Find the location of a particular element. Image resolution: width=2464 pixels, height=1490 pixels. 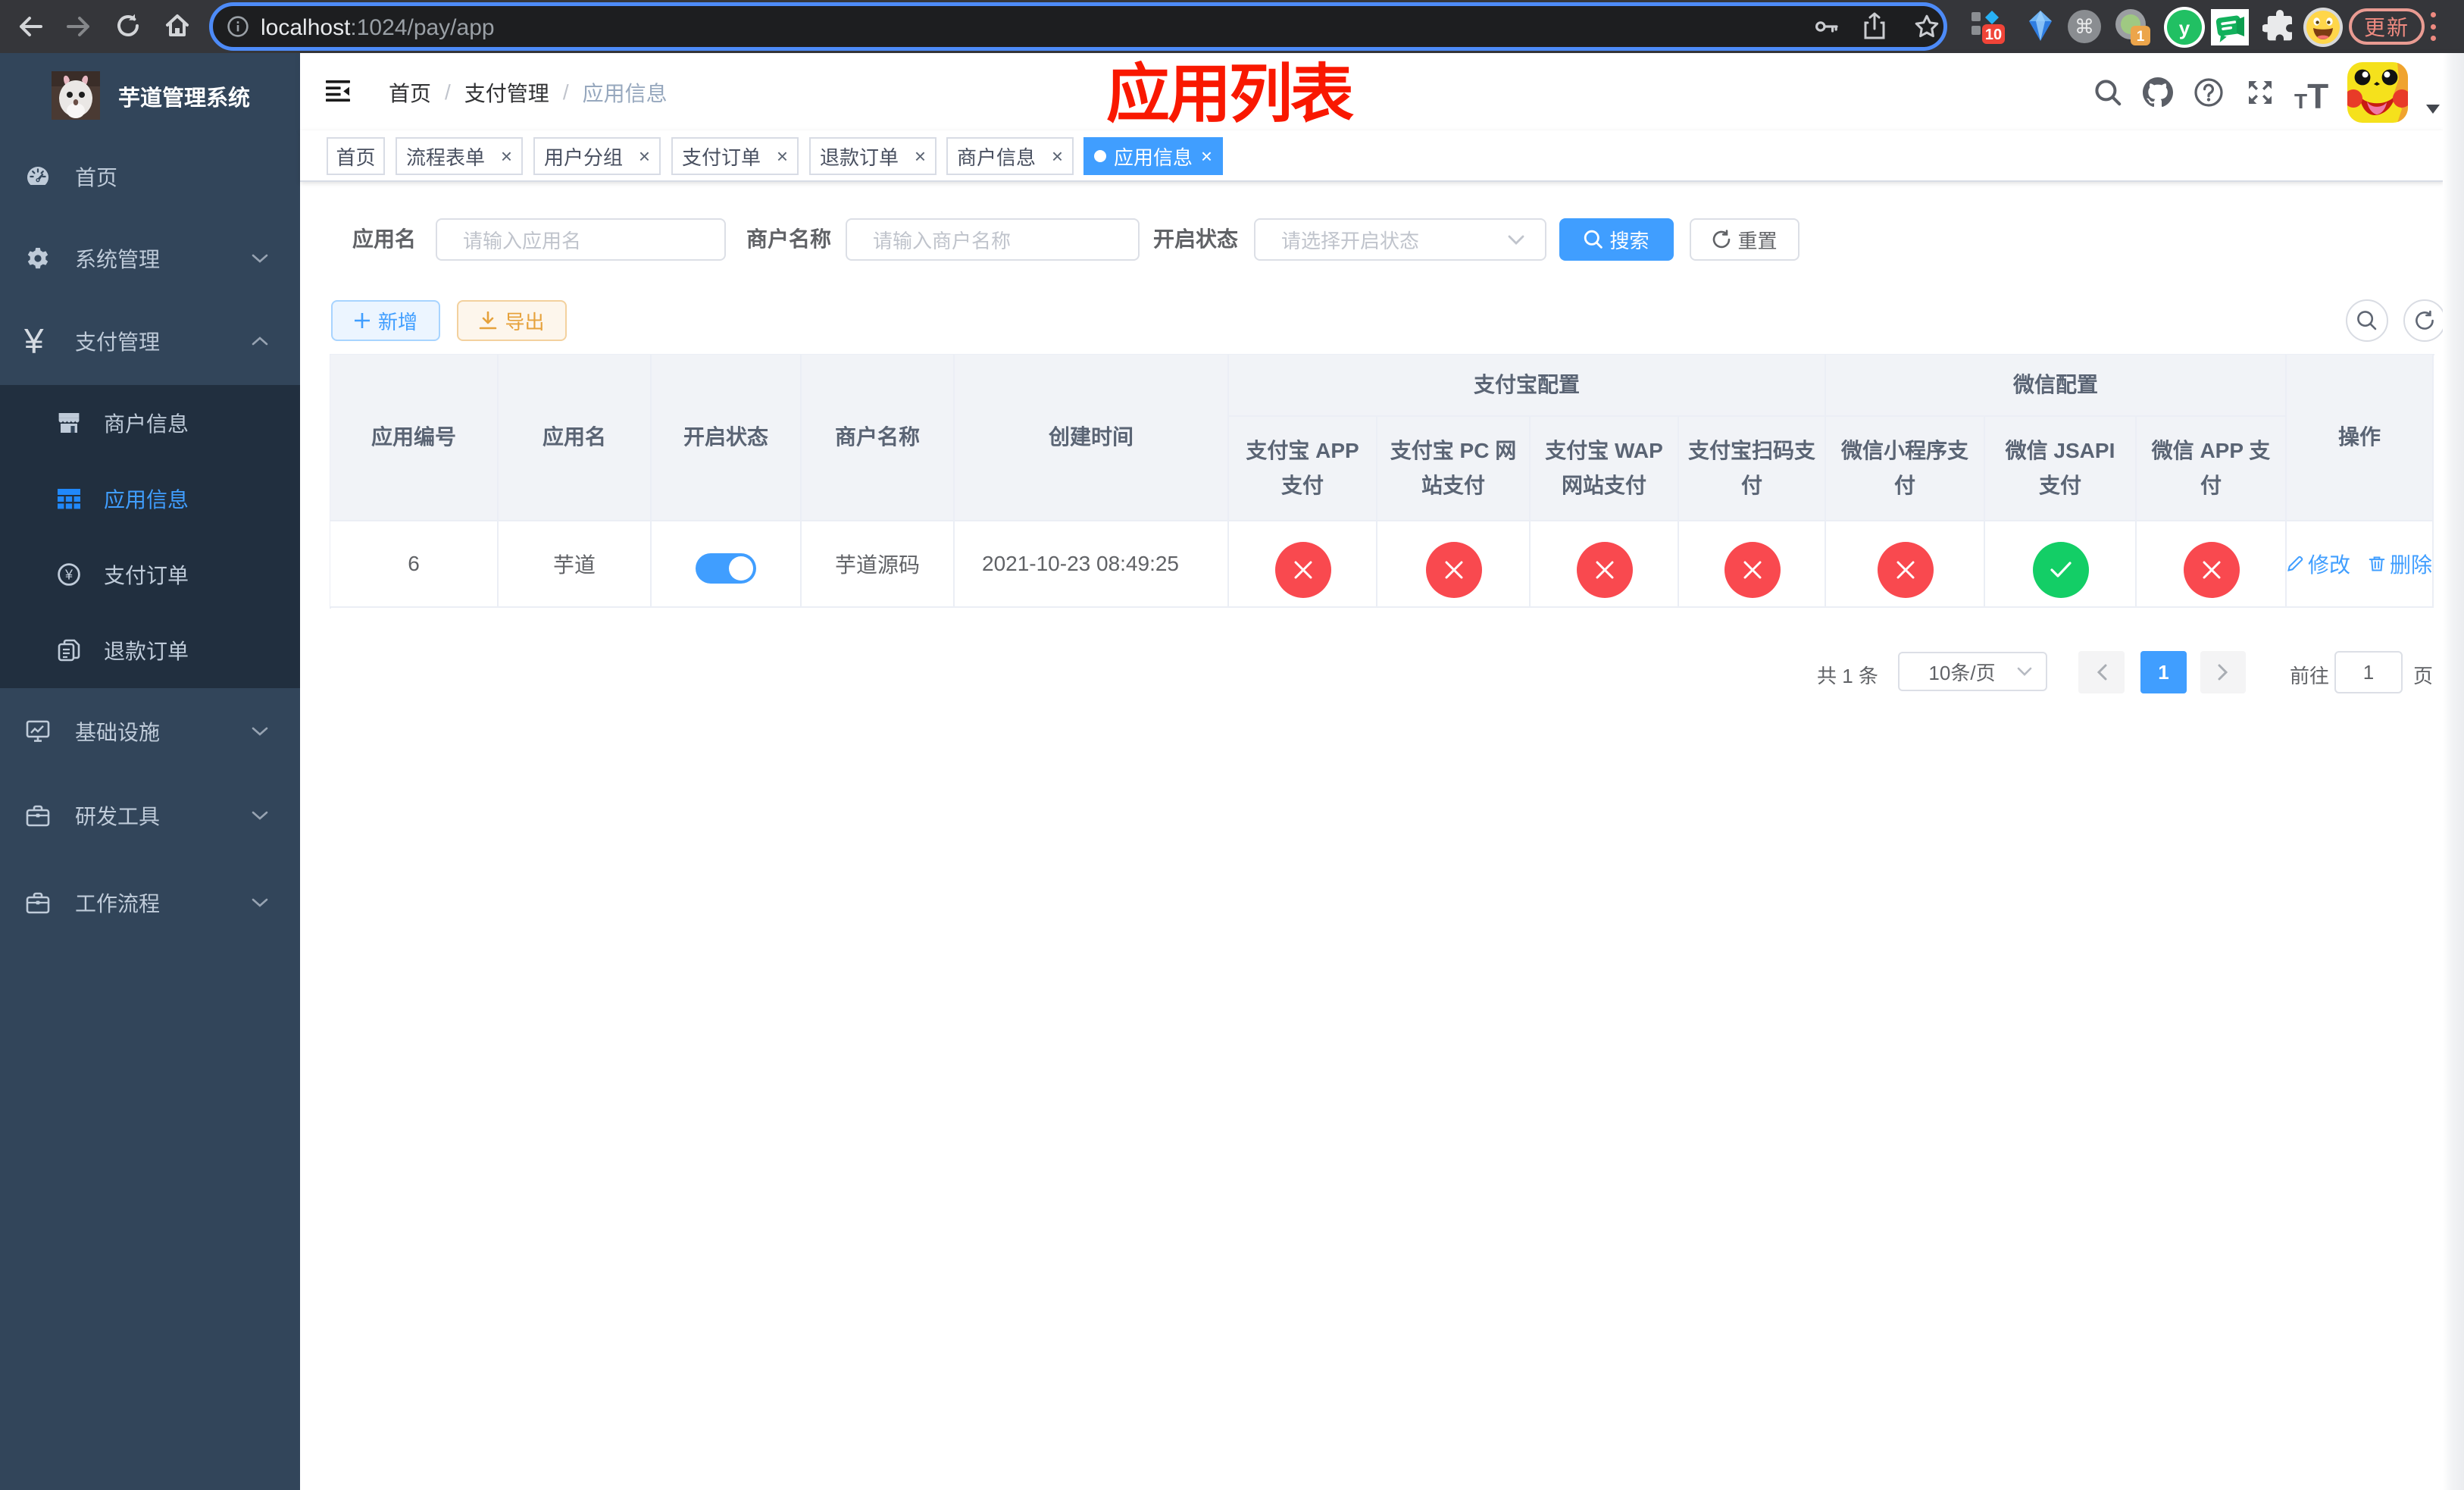

svg-text: 10 is located at coordinates (1993, 35).